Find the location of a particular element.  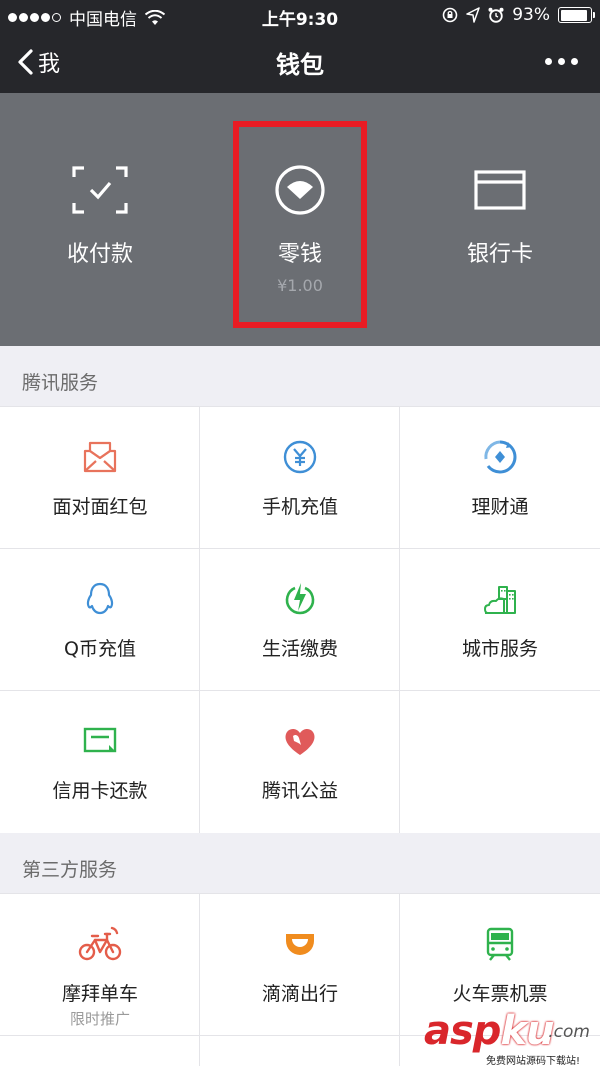

service-didi: 滴滴出行 is located at coordinates (300, 965).